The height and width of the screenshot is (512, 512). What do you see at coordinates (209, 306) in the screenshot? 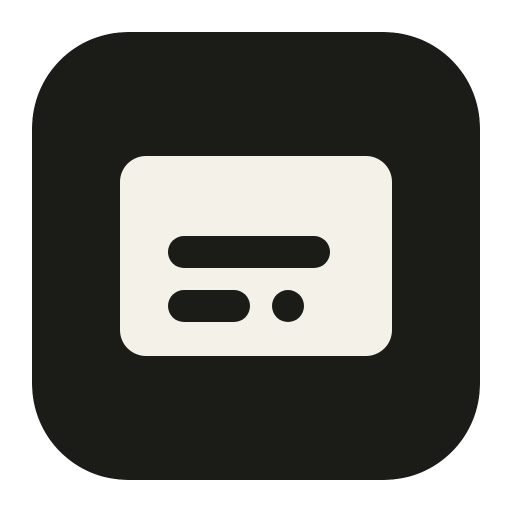
I see `caption-line-bottom` at bounding box center [209, 306].